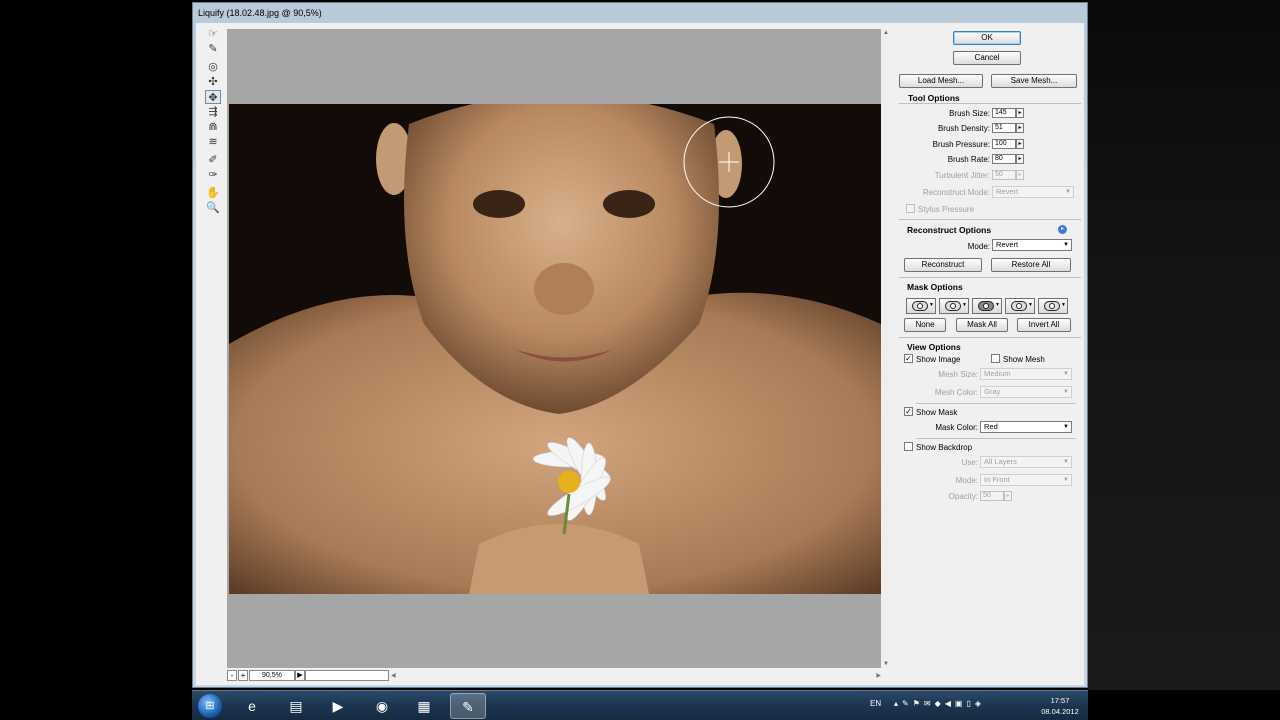 Image resolution: width=1280 pixels, height=720 pixels. I want to click on reconstruct-options-mode-select: Revert ▼, so click(1032, 245).